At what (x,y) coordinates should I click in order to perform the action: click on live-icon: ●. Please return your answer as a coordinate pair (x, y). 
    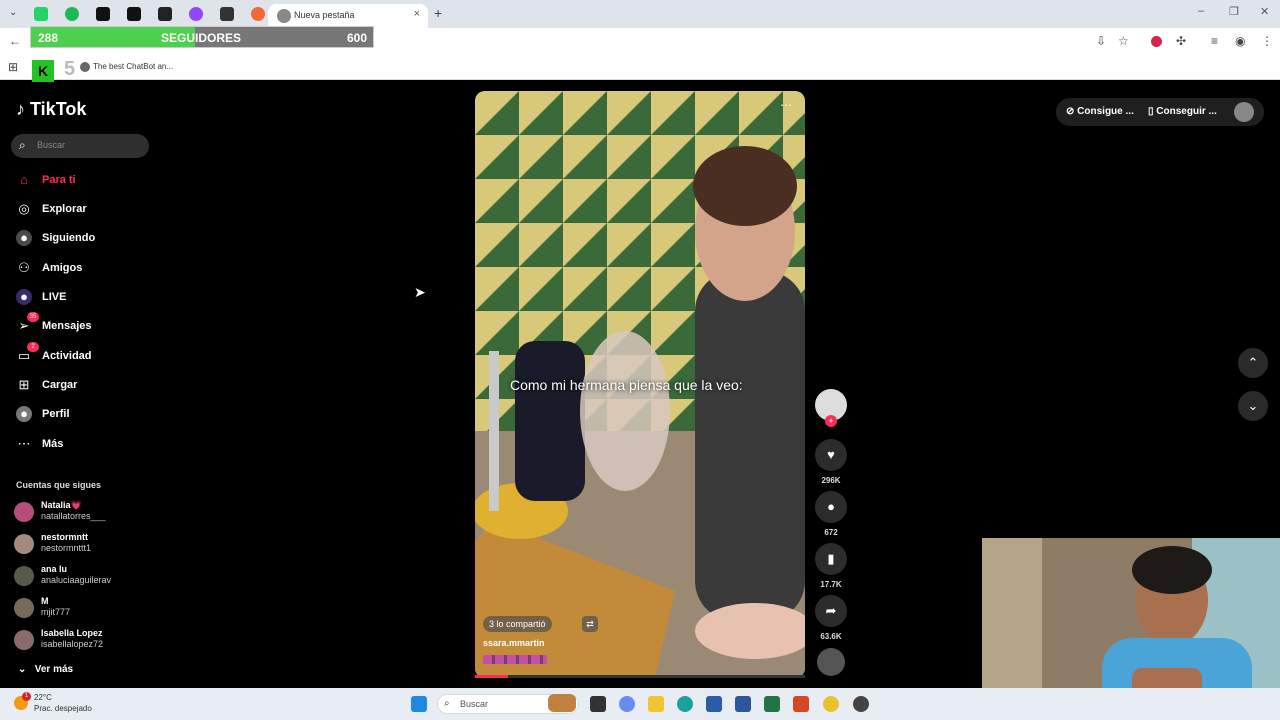
    Looking at the image, I should click on (24, 297).